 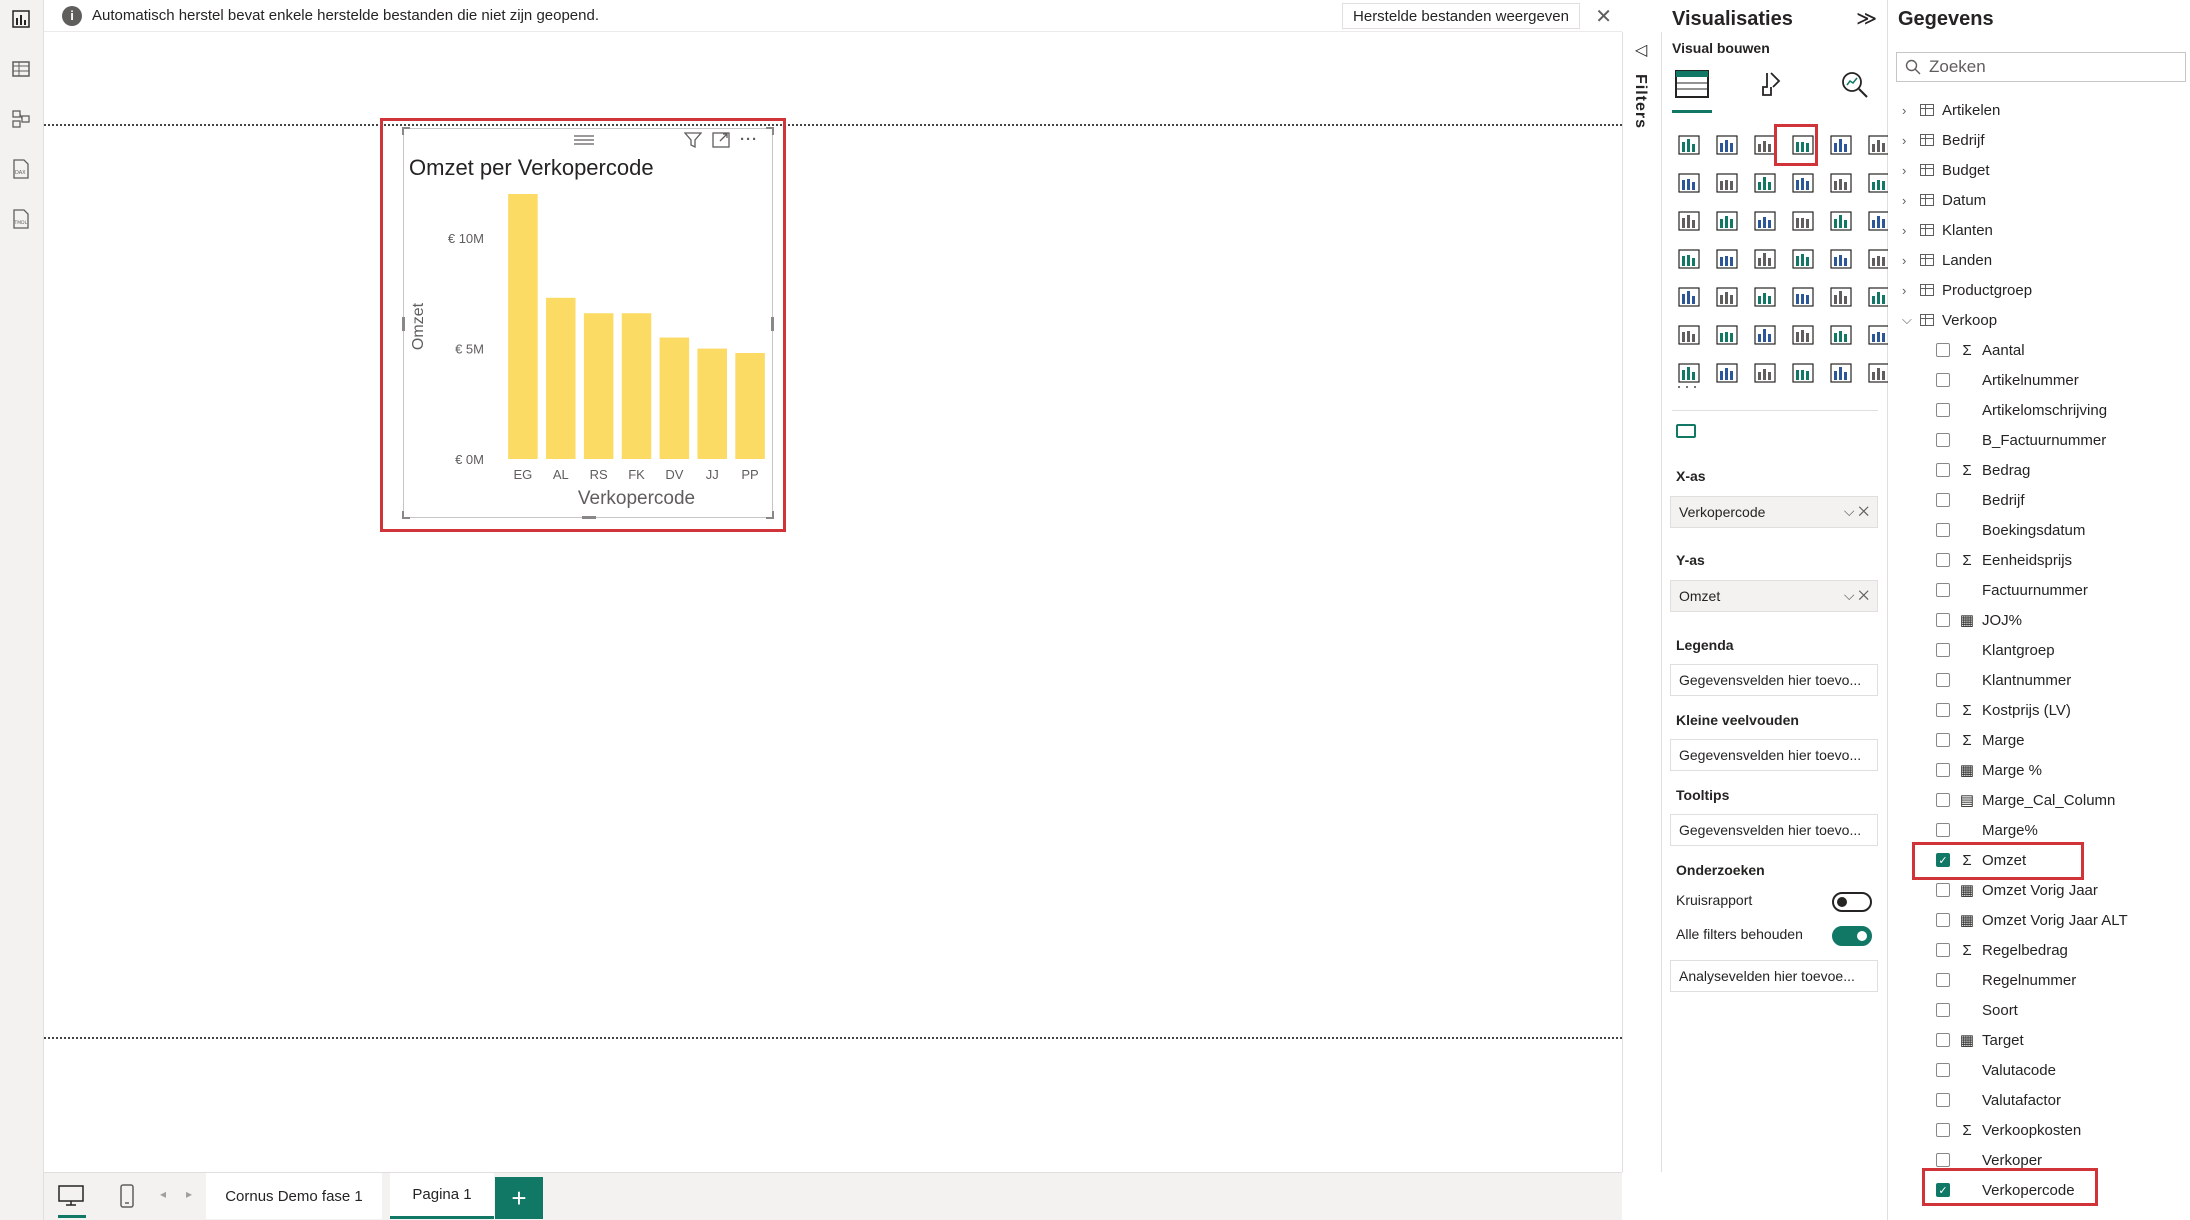 What do you see at coordinates (2032, 920) in the screenshot?
I see `field-item: ▦ Omzet Vorig Jaar ALT` at bounding box center [2032, 920].